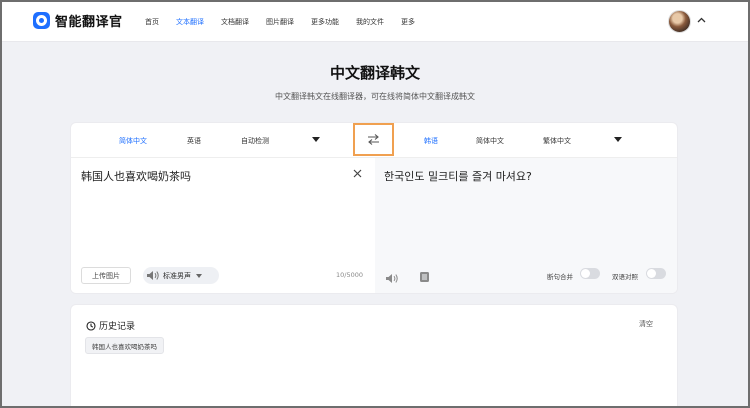  What do you see at coordinates (375, 96) in the screenshot?
I see `page-subtitle: 中文翻译韩文在线翻译器，可在线将简体中文翻译成韩文` at bounding box center [375, 96].